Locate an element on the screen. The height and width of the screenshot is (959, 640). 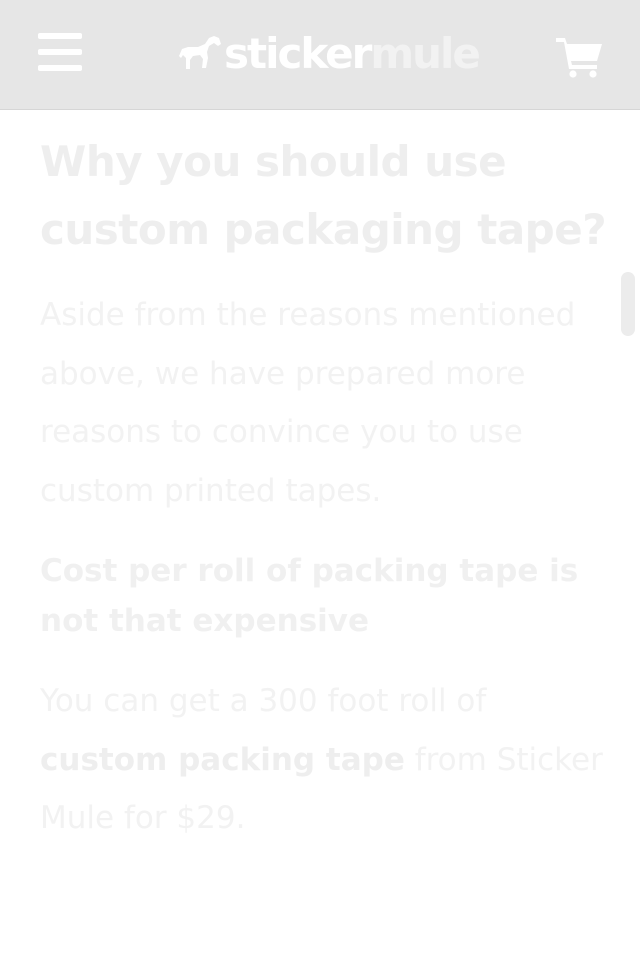
top-navigation-bar: stickermule is located at coordinates (320, 55).